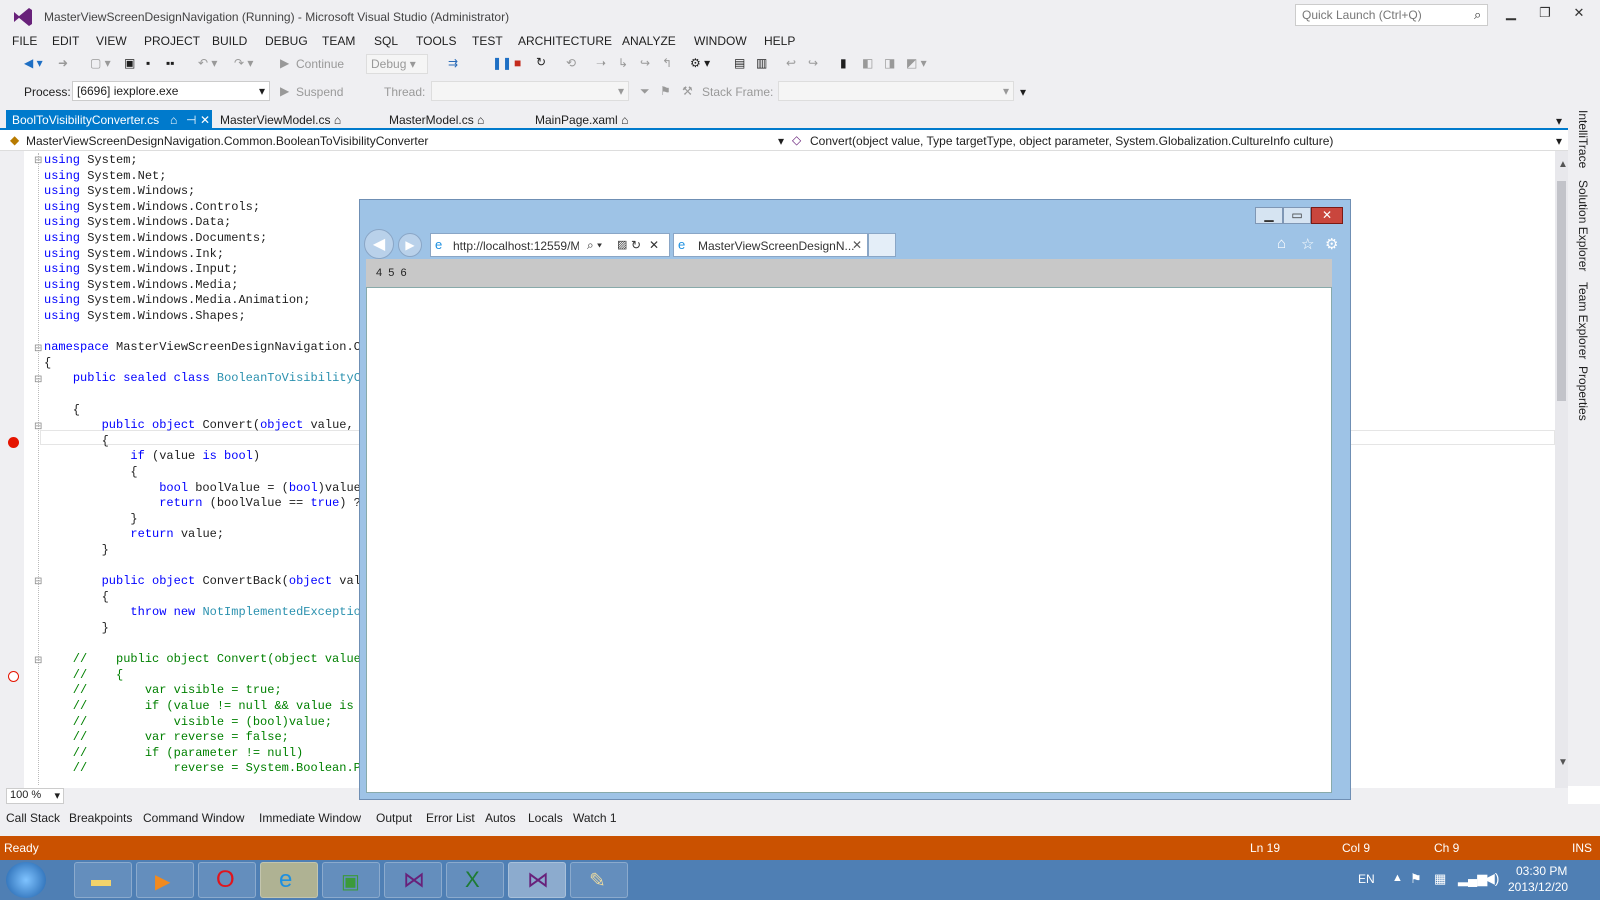 This screenshot has width=1600, height=900. Describe the element at coordinates (191, 120) in the screenshot. I see `pin-icon: ⊣` at that location.